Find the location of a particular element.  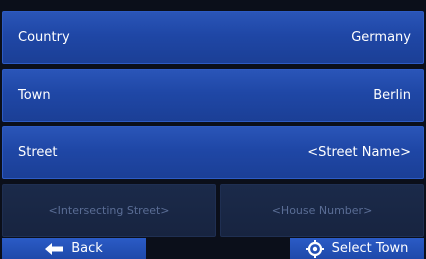

house-number-placeholder: <House Number> is located at coordinates (322, 210).